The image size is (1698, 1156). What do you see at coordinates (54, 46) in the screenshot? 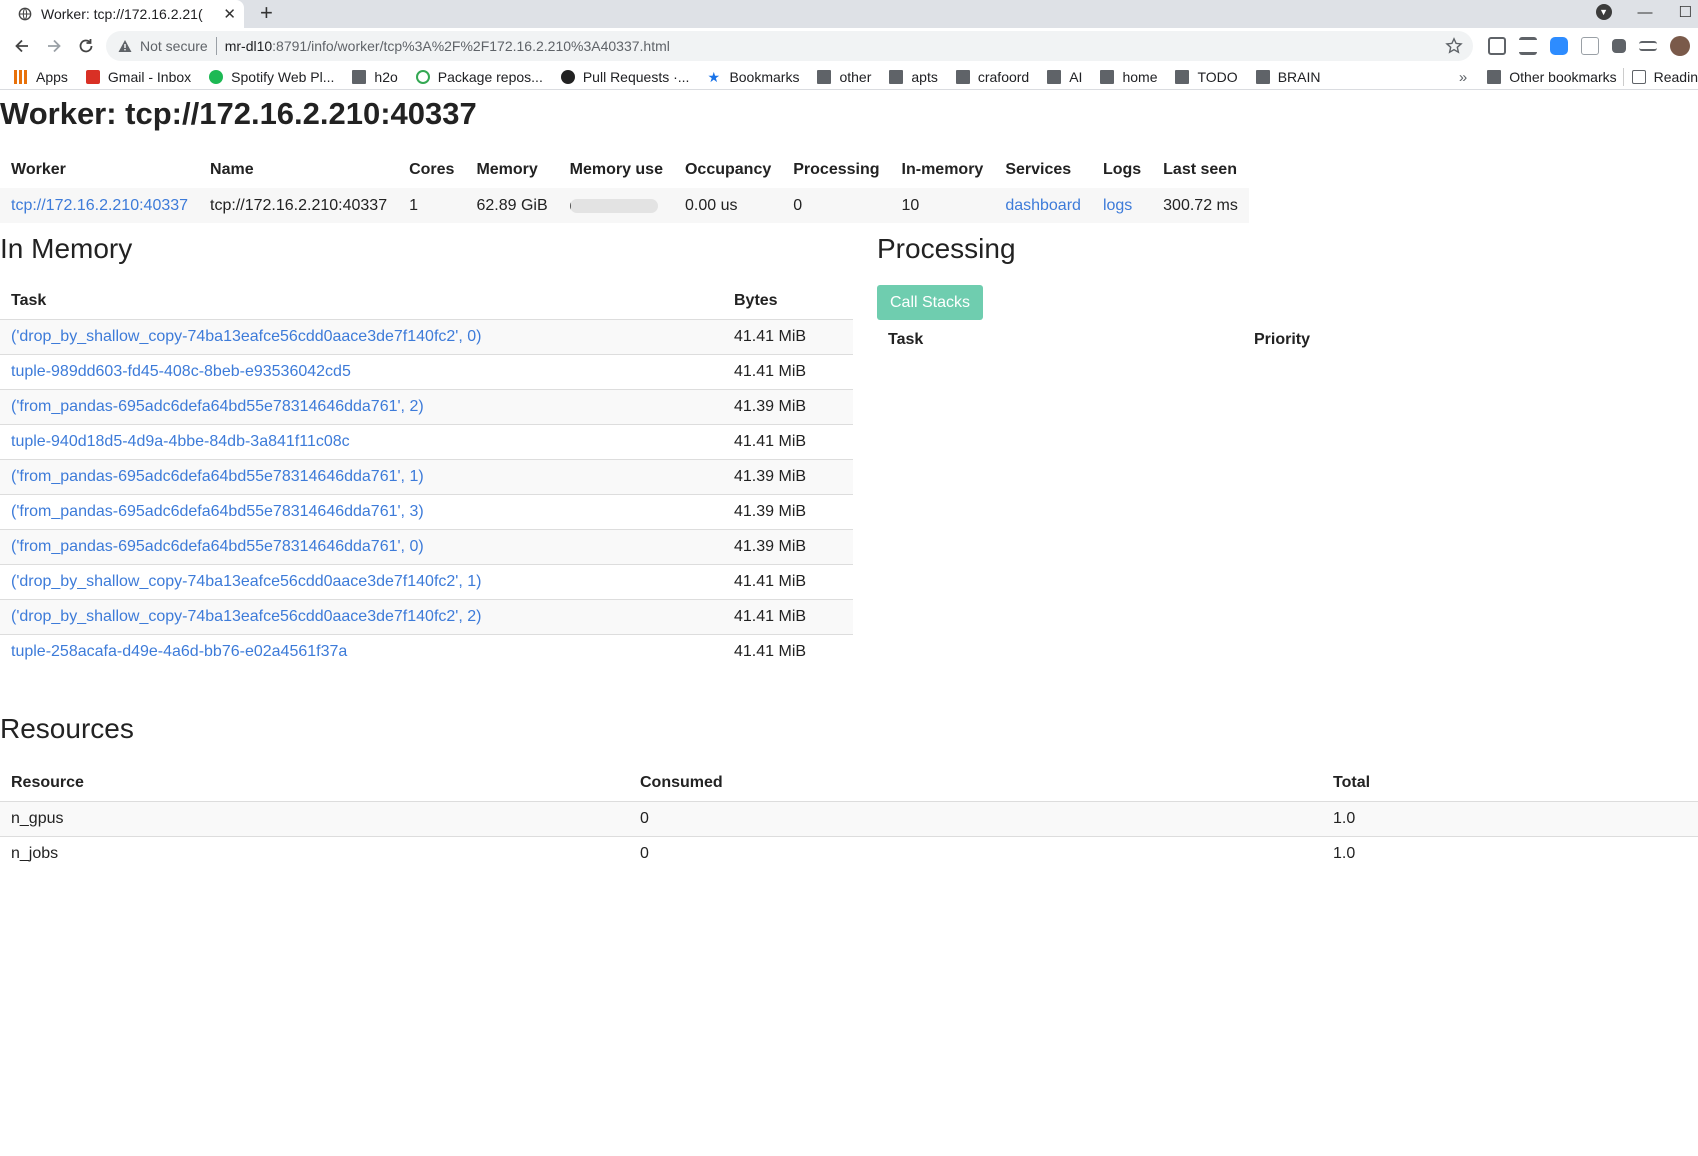
I see `forward-arrow-icon` at bounding box center [54, 46].